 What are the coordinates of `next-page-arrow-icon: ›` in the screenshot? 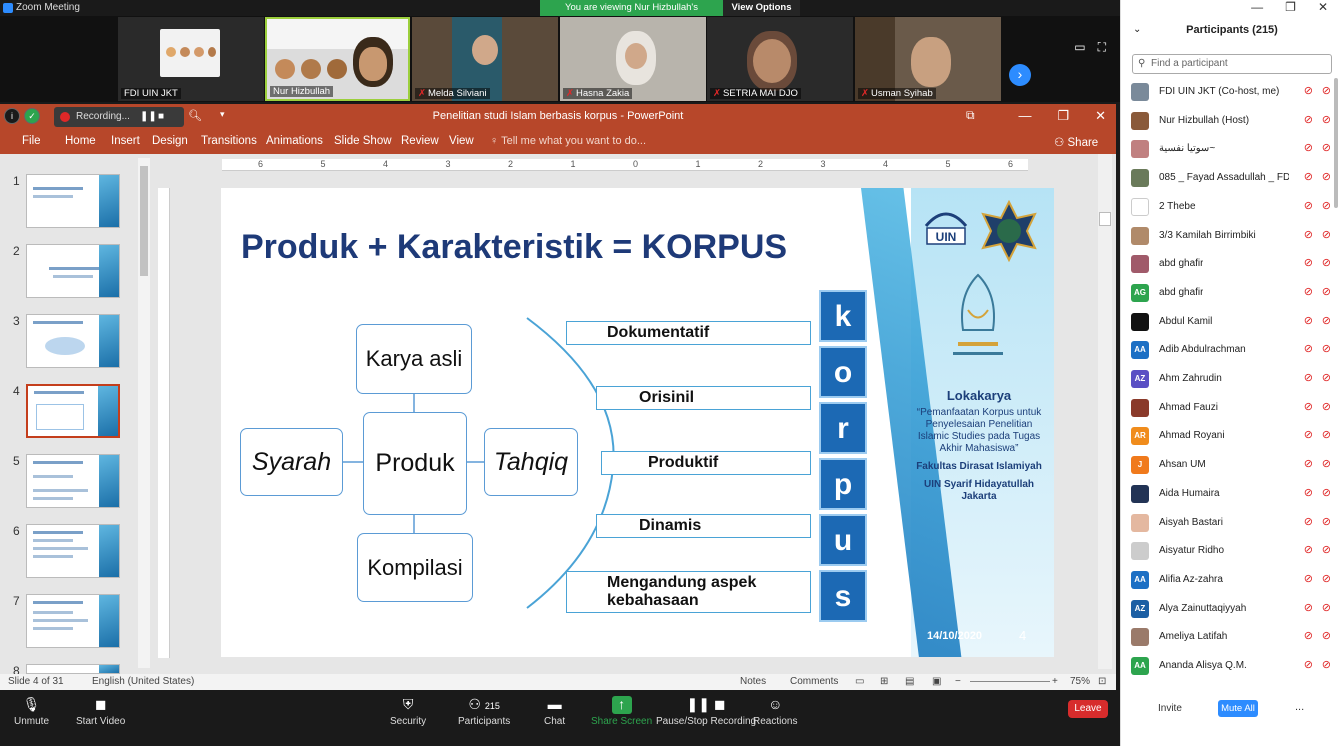 It's located at (1020, 75).